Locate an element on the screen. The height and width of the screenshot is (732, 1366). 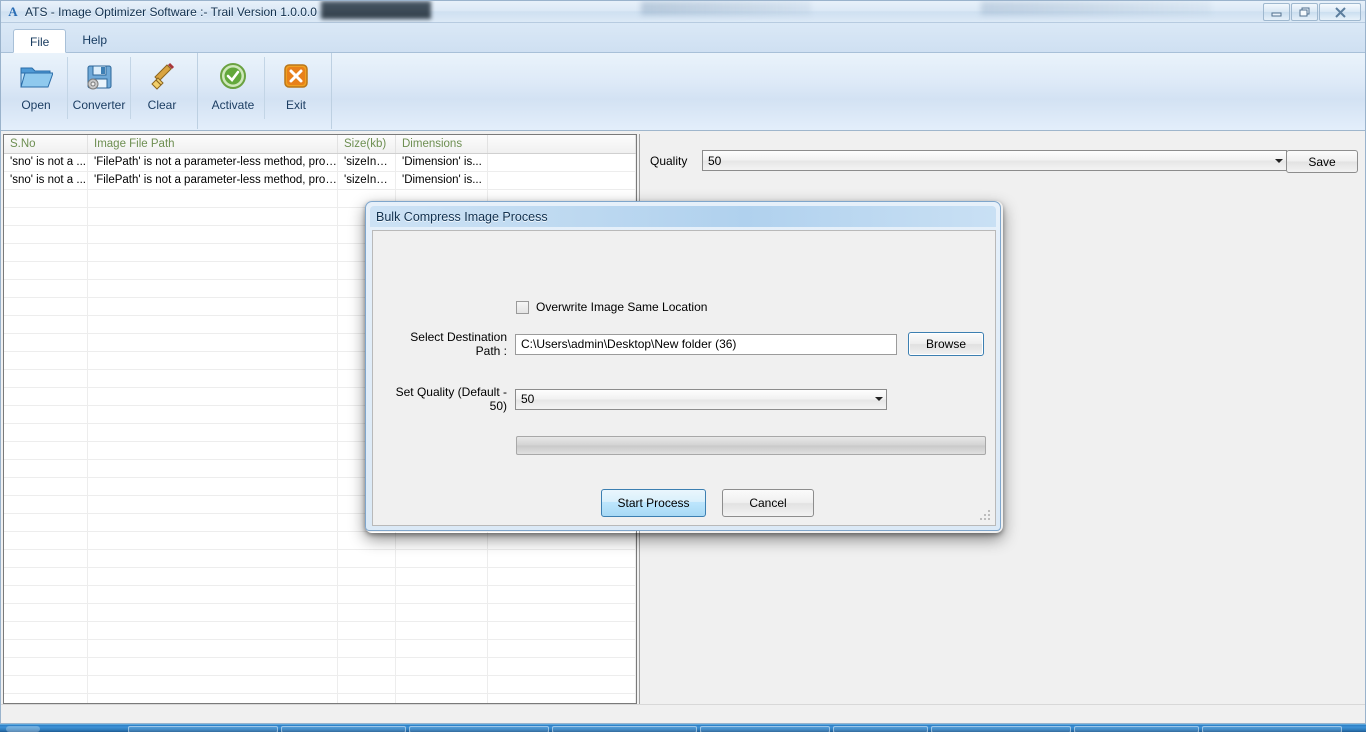
clear-button: Clear is located at coordinates (162, 87).